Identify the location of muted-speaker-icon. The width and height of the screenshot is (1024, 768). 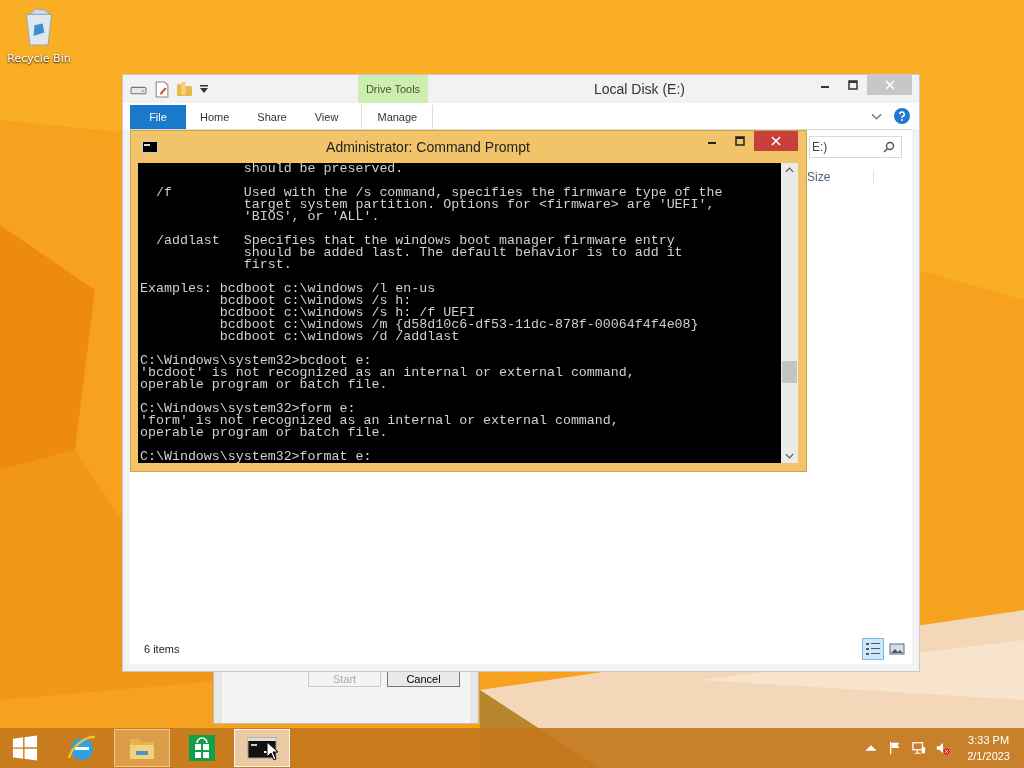
(943, 748).